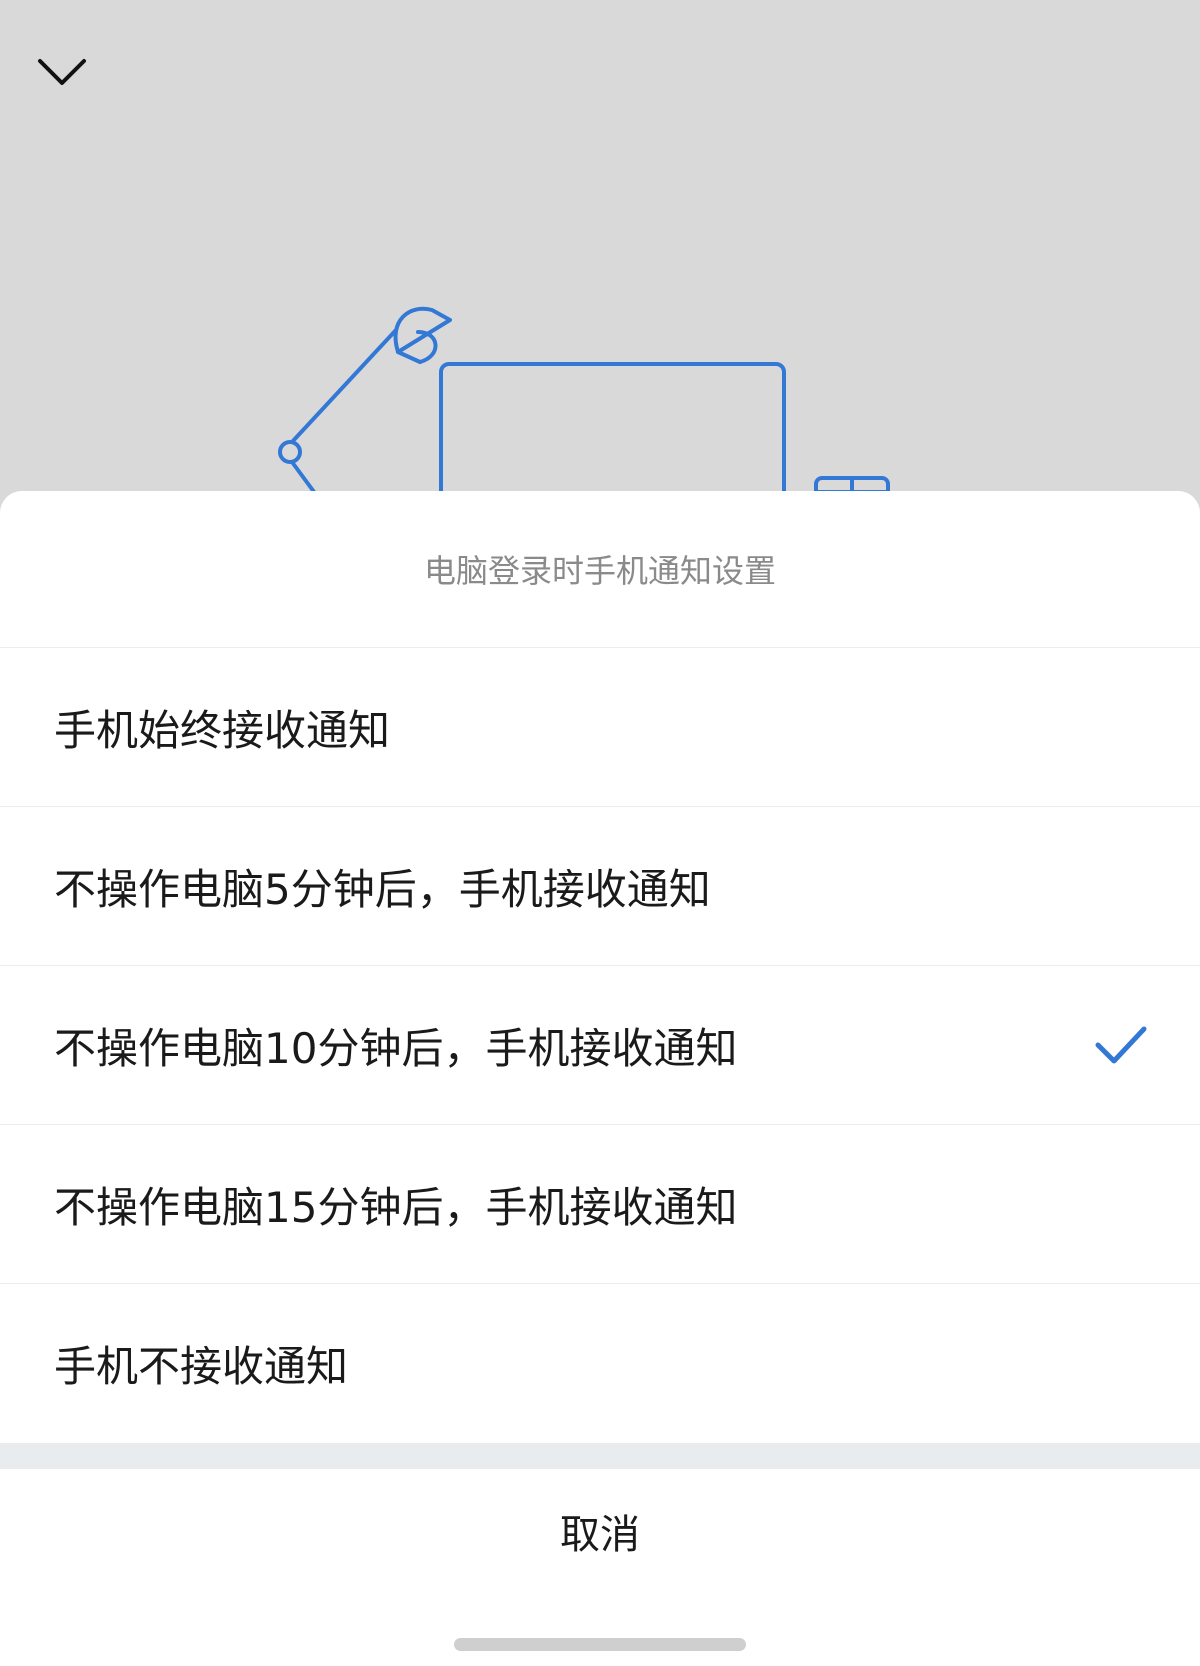  I want to click on option-label: 手机不接收通知, so click(201, 1366).